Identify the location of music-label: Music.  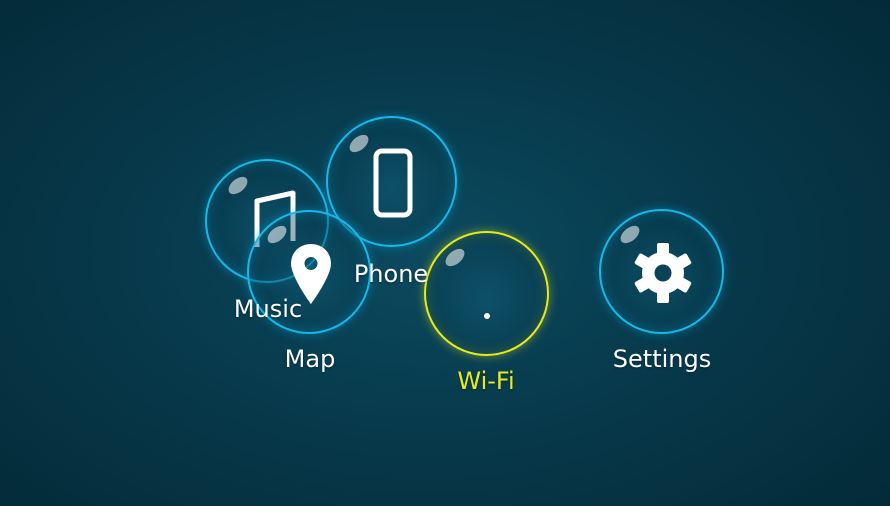
(268, 309).